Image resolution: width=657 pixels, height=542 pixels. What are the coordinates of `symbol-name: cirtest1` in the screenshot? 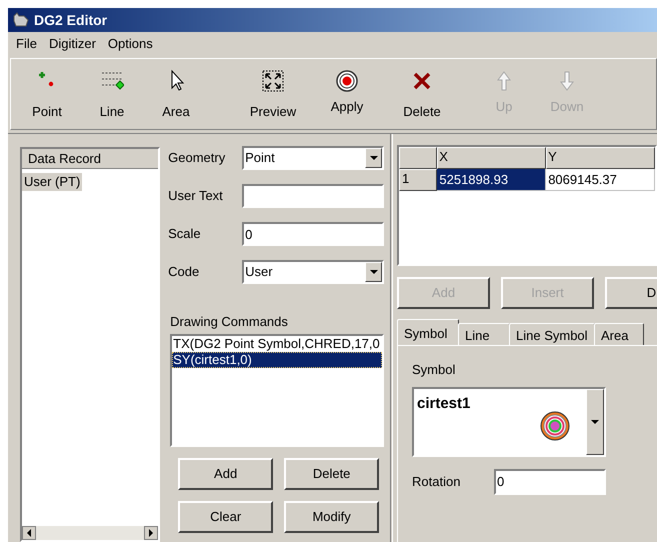 It's located at (443, 404).